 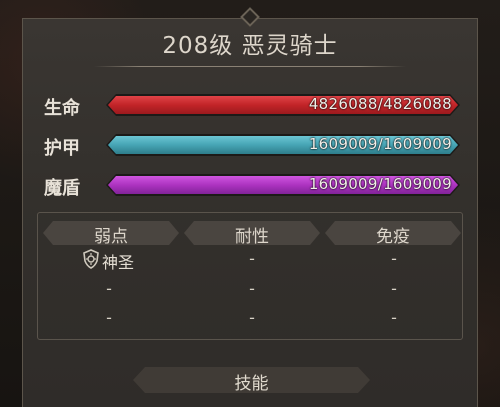 I want to click on resistance-row3: -, so click(x=252, y=317).